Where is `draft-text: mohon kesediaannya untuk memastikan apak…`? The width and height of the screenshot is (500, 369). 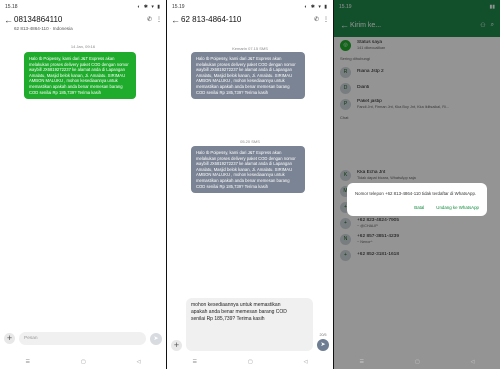 draft-text: mohon kesediaannya untuk memastikan apak… is located at coordinates (239, 312).